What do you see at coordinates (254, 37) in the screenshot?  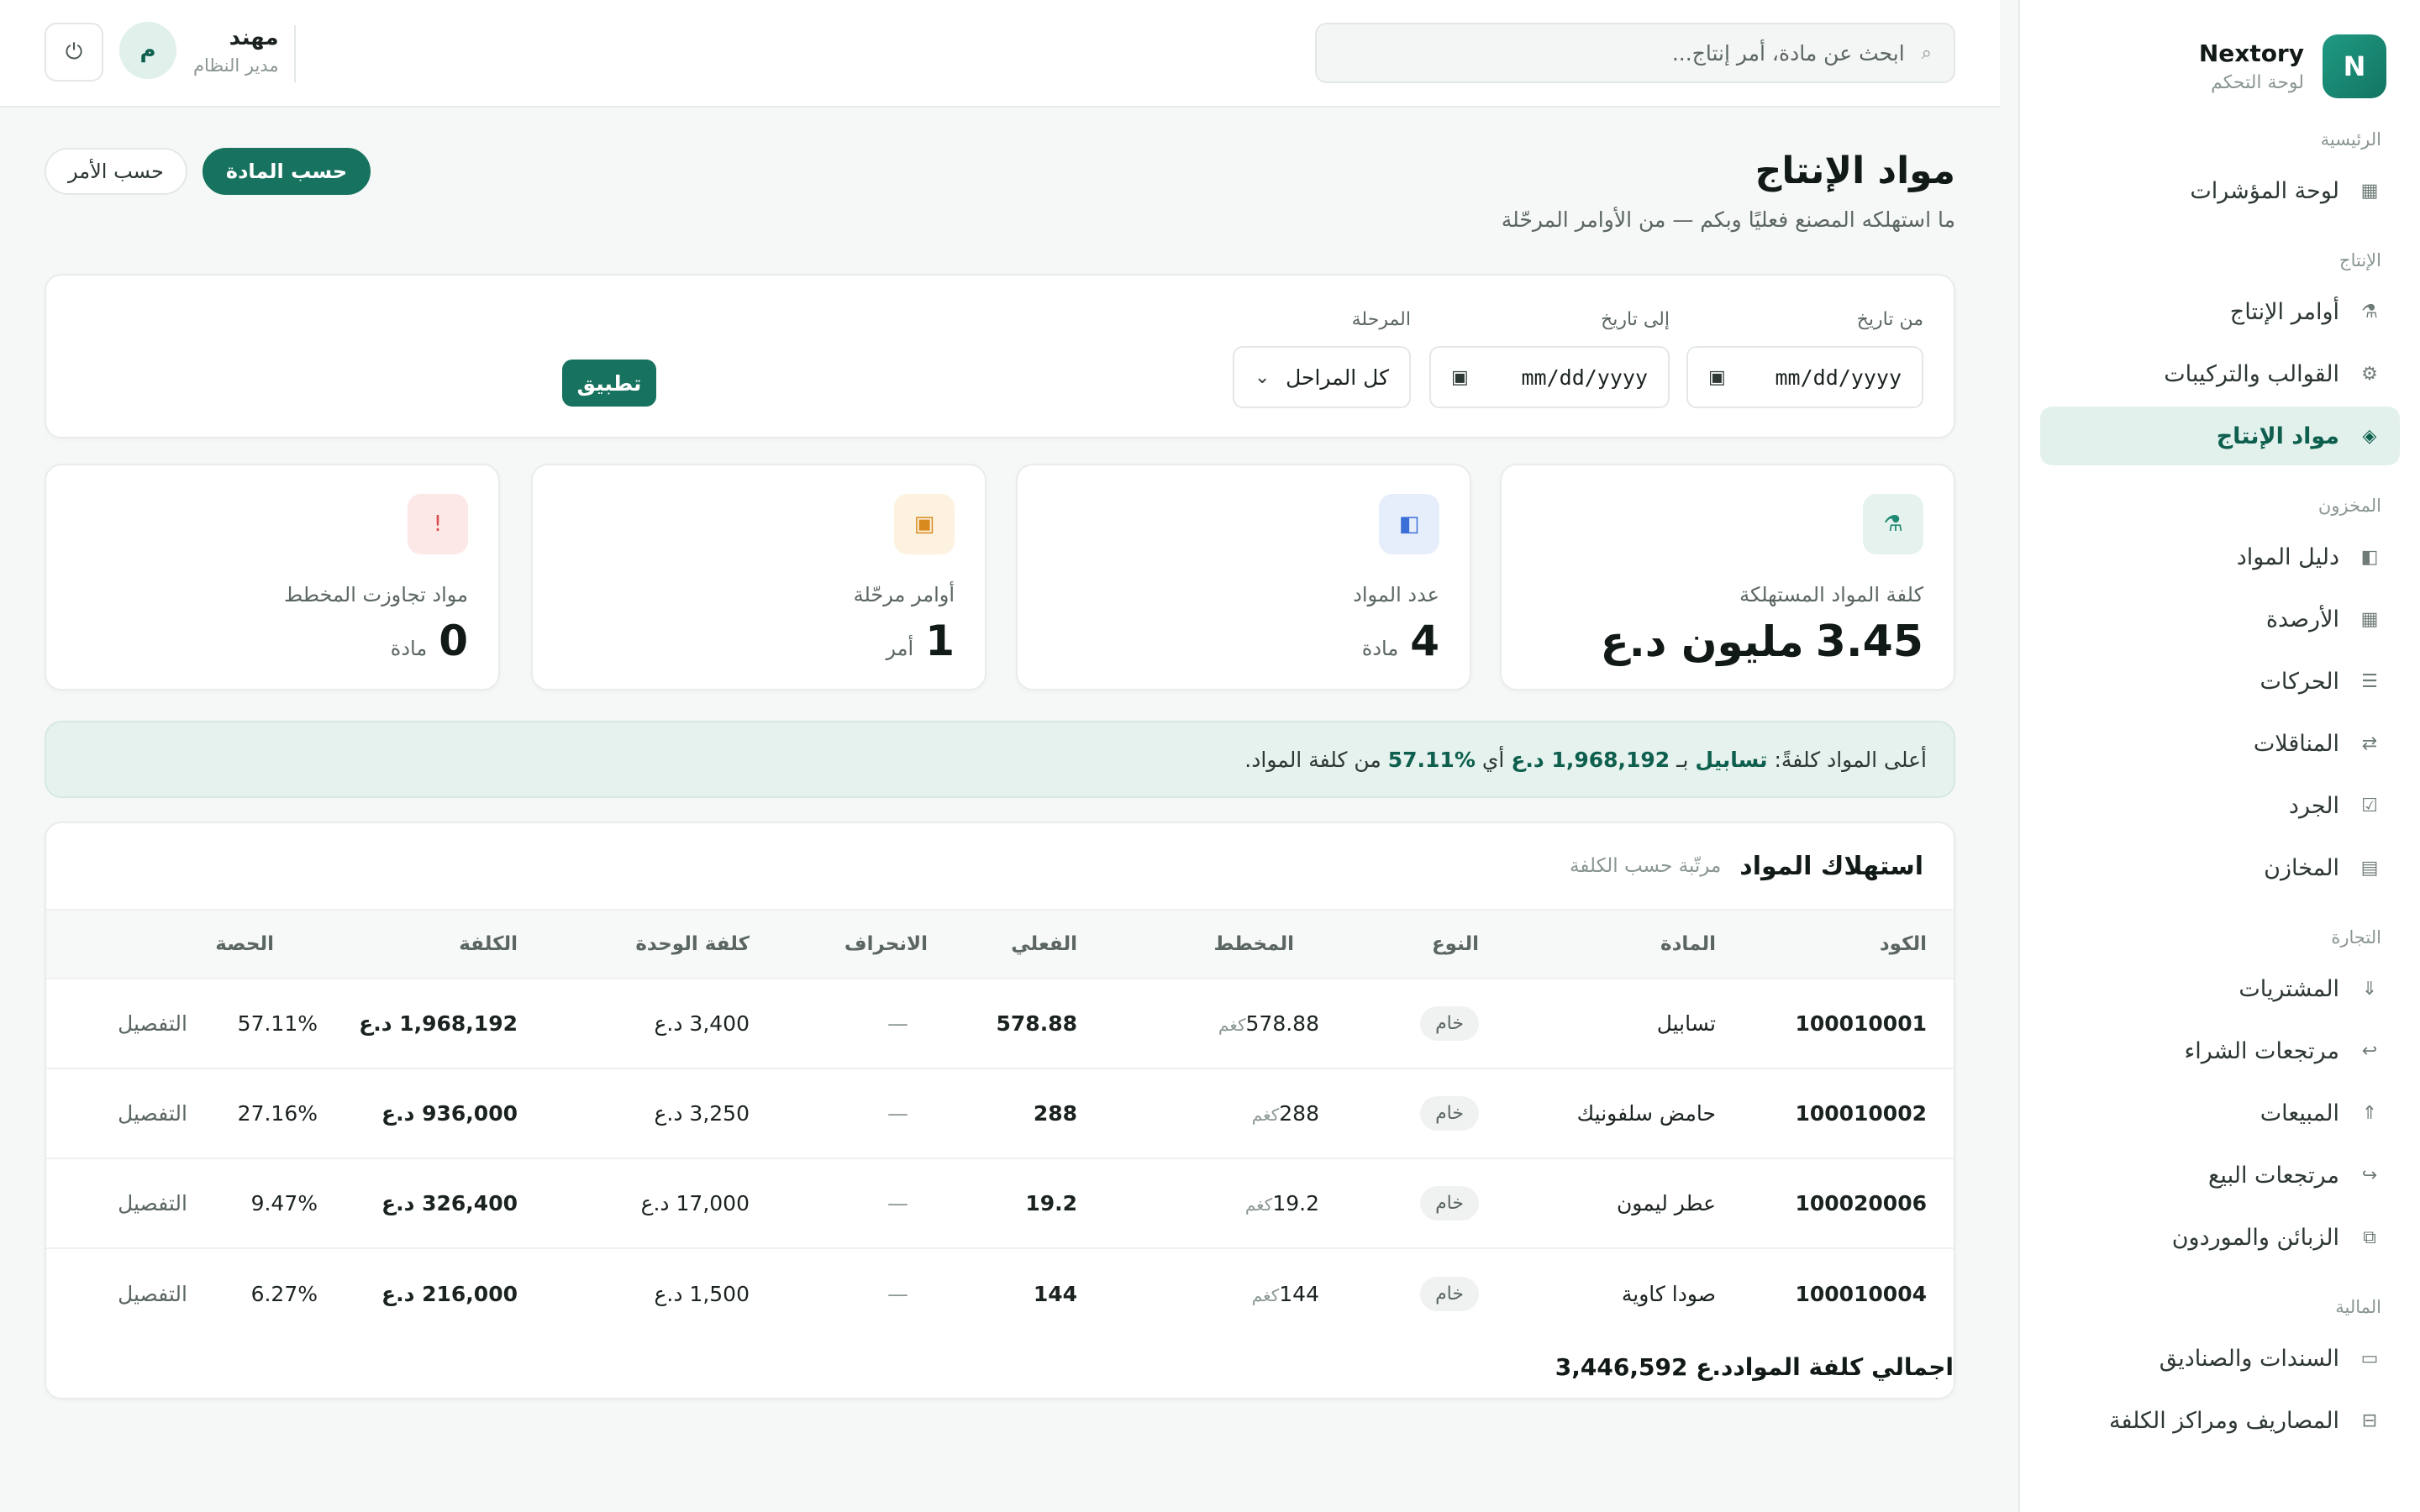 I see `user-name: مهند` at bounding box center [254, 37].